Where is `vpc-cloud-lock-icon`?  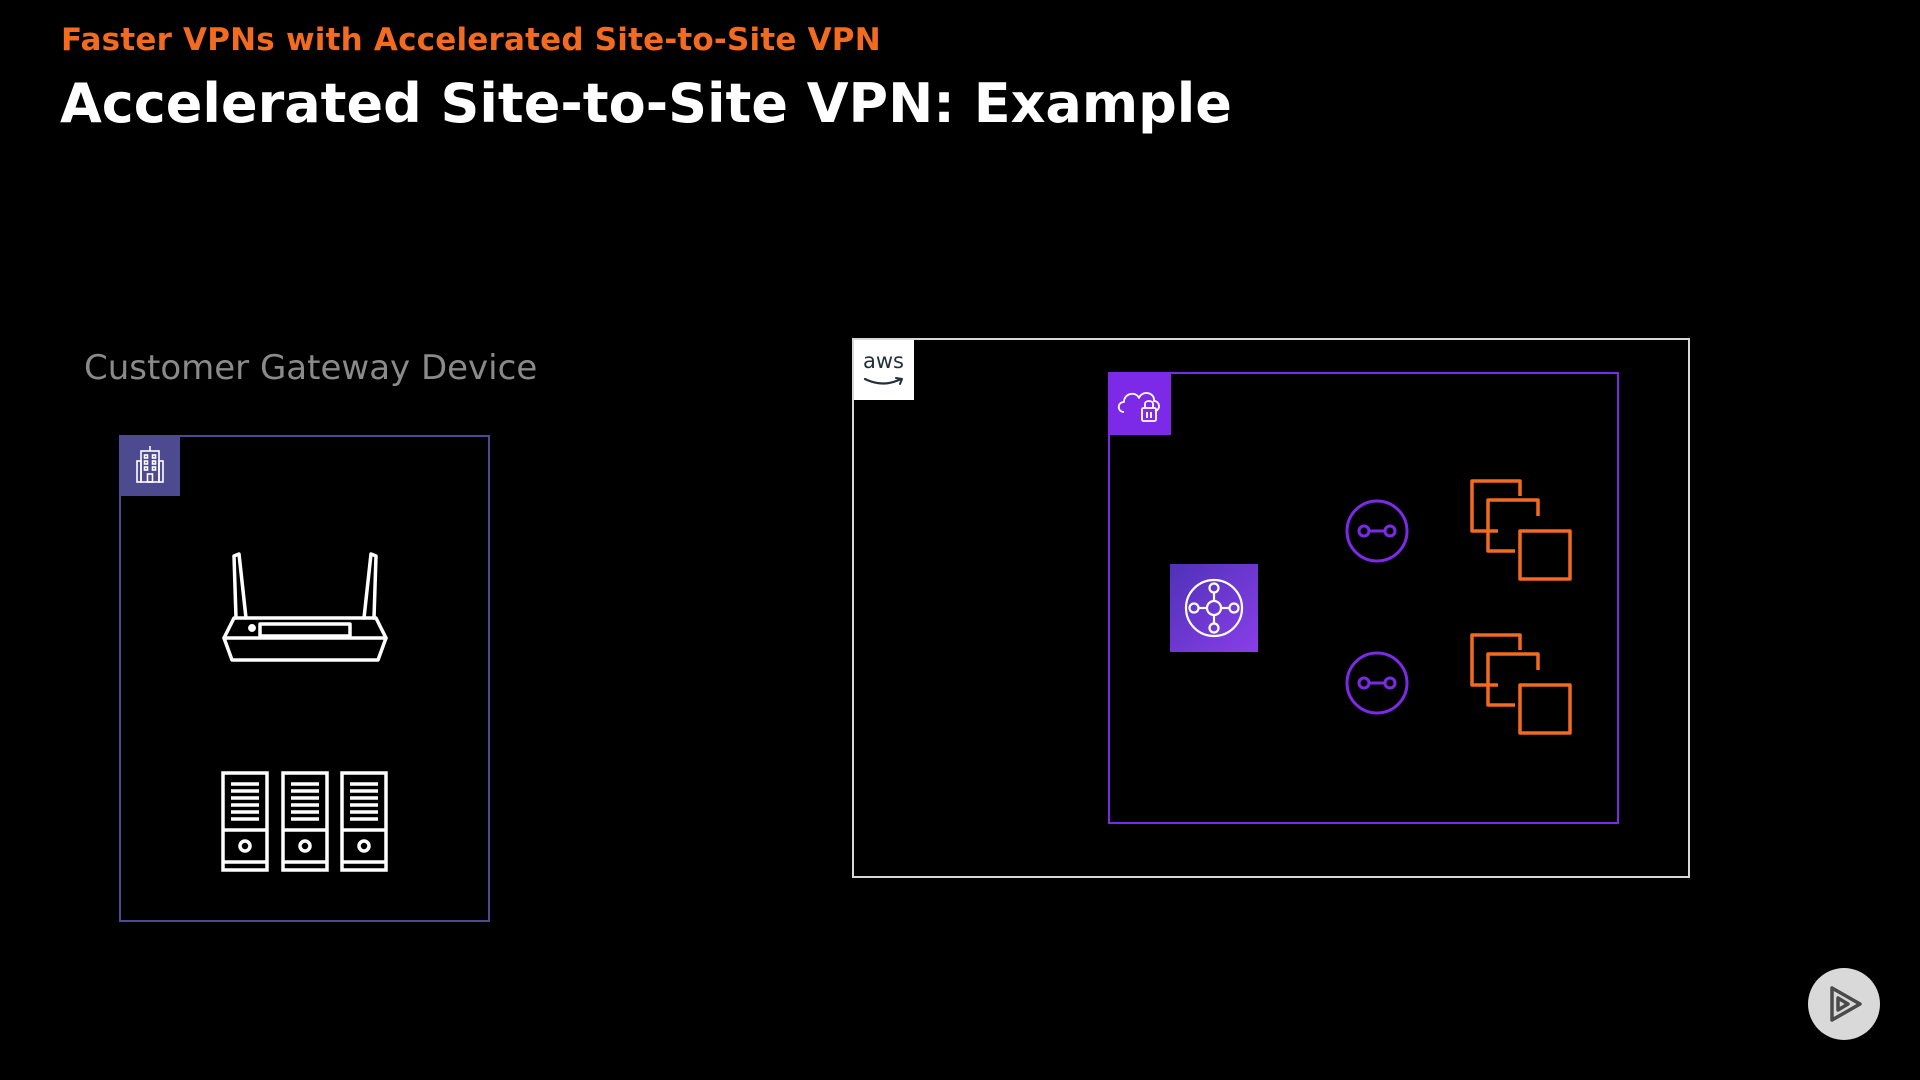
vpc-cloud-lock-icon is located at coordinates (1140, 404).